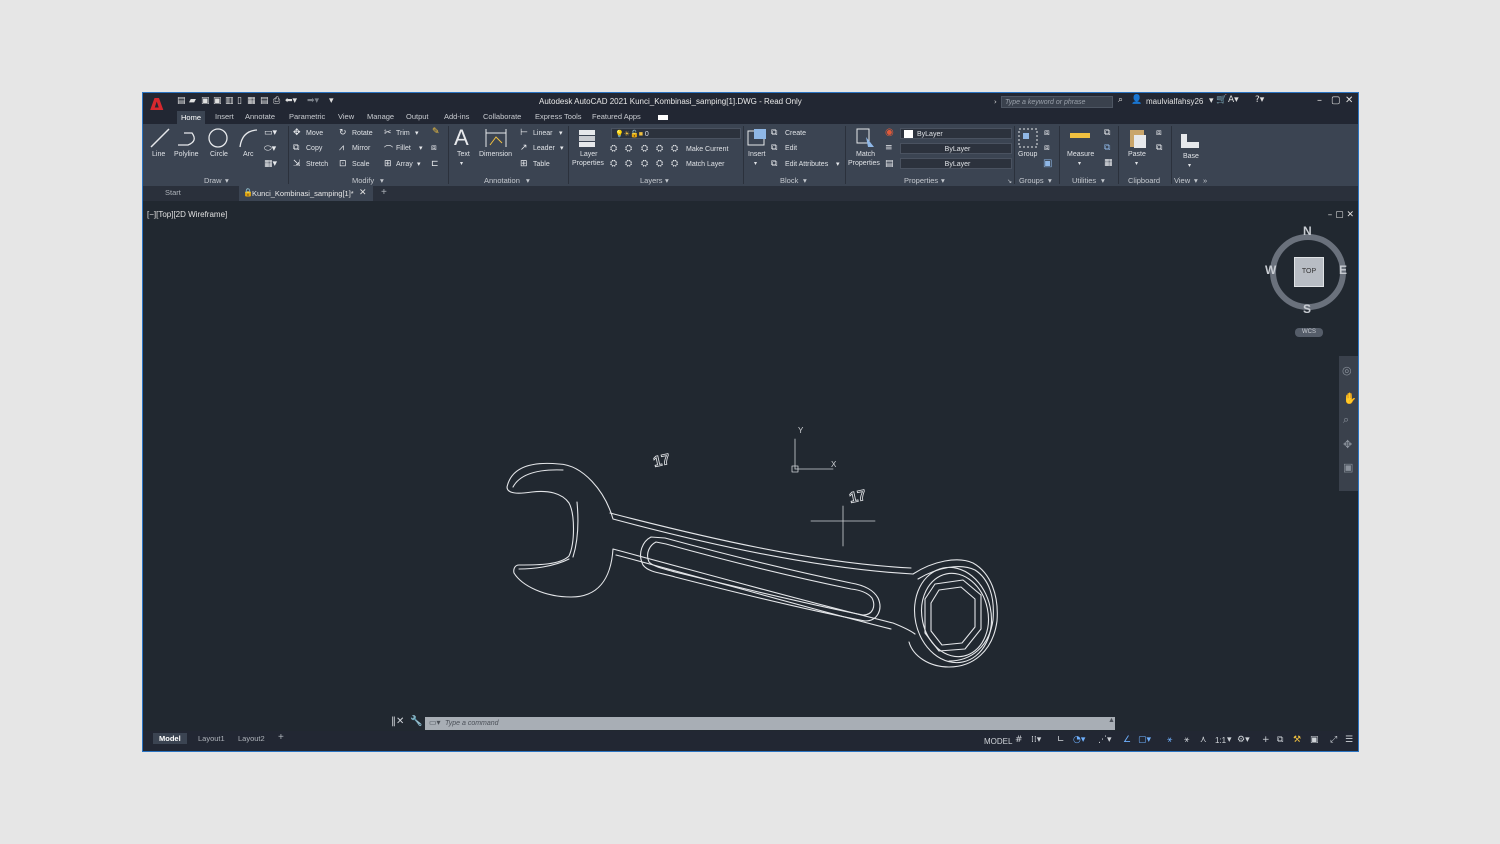 The image size is (1500, 844). Describe the element at coordinates (306, 193) in the screenshot. I see `active-file-tab: 🔒 Kunci_Kombinasi_samping[1]* ✕` at that location.